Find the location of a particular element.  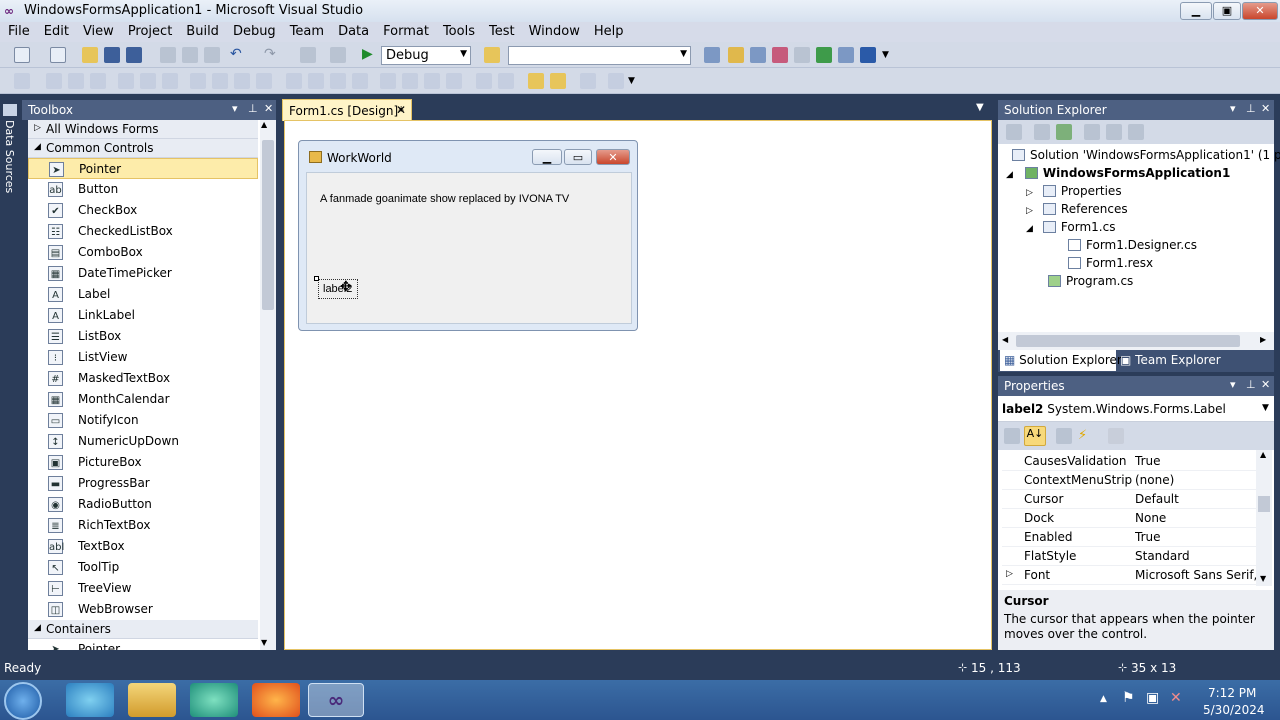

ie-taskbar-icon is located at coordinates (90, 700).